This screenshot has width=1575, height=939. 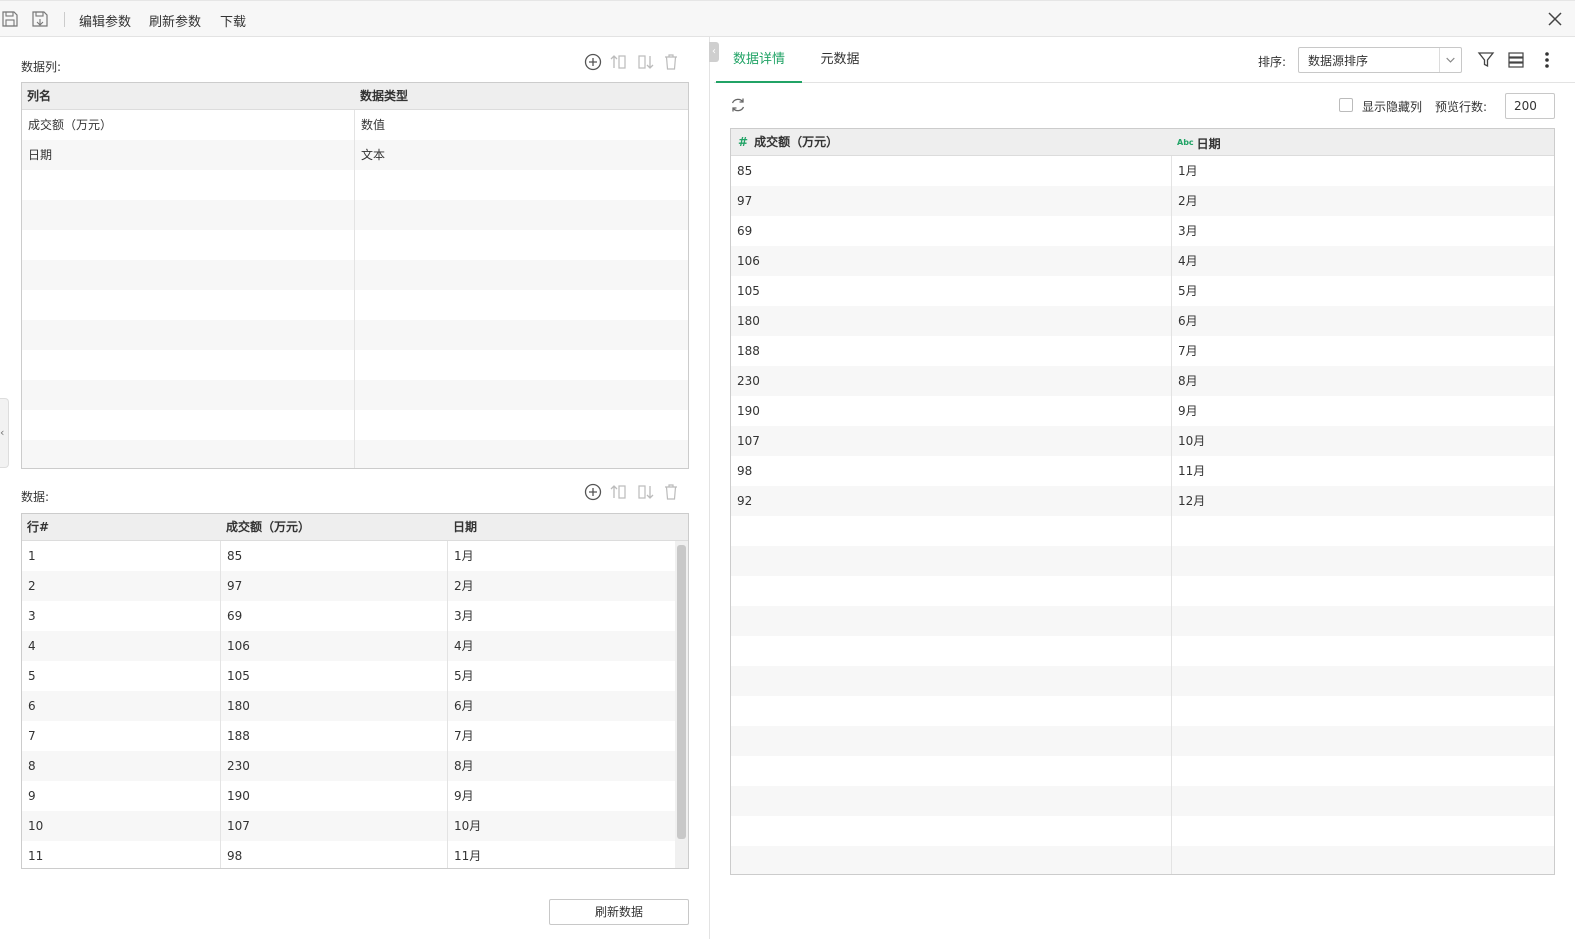 What do you see at coordinates (1142, 471) in the screenshot?
I see `table-row: 98 11月` at bounding box center [1142, 471].